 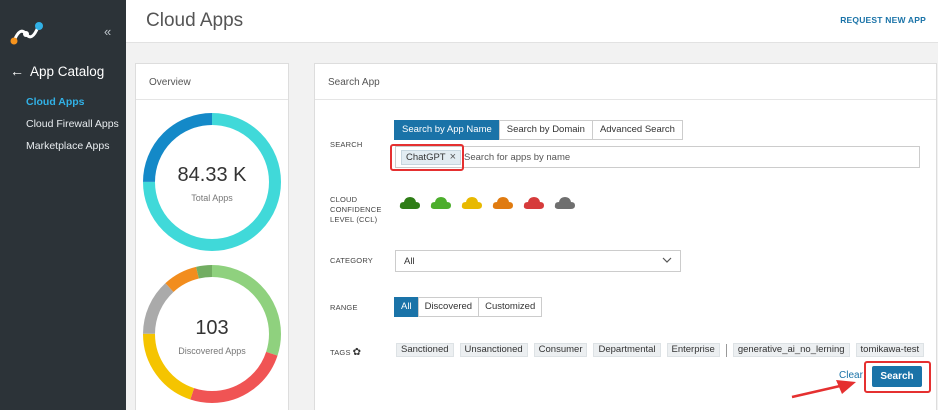 I want to click on tags-label: TAGS, so click(x=340, y=352).